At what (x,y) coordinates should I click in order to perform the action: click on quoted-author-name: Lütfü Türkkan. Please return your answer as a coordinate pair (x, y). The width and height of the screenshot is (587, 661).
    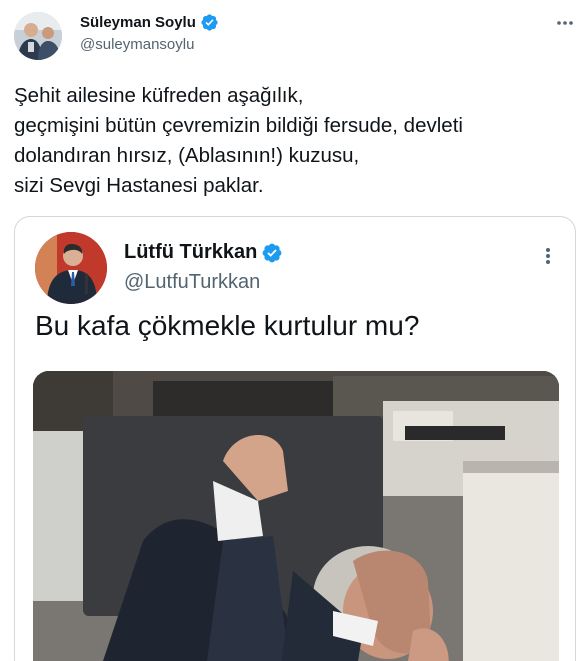
    Looking at the image, I should click on (190, 252).